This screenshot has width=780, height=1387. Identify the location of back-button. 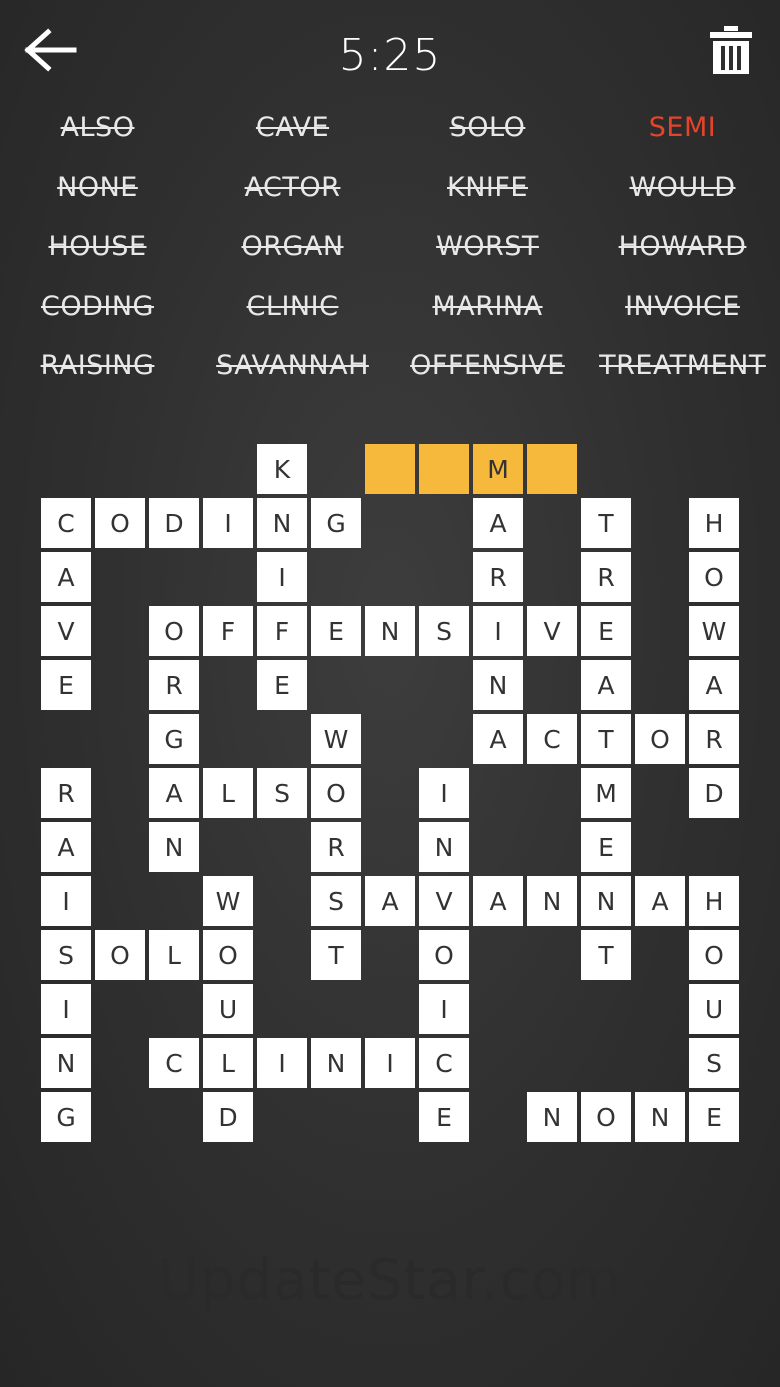
(50, 50).